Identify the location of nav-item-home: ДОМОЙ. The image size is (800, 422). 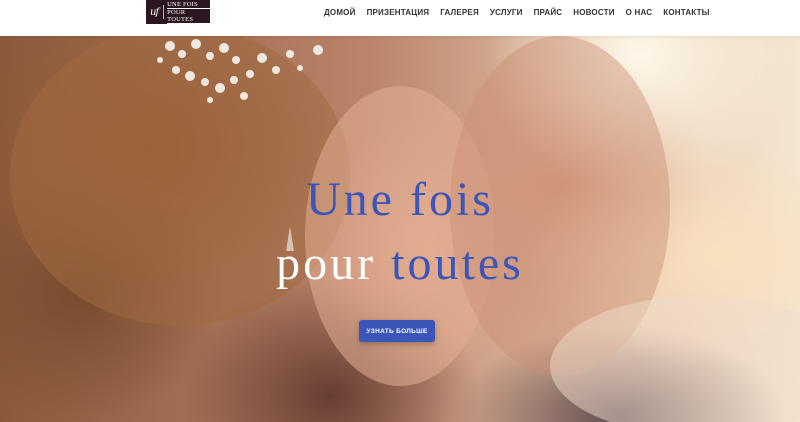
(340, 12).